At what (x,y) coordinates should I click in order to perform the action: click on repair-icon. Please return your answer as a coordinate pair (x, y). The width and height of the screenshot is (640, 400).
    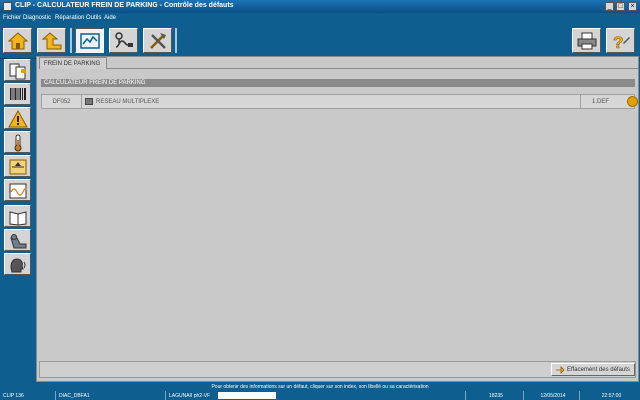
    Looking at the image, I should click on (18, 241).